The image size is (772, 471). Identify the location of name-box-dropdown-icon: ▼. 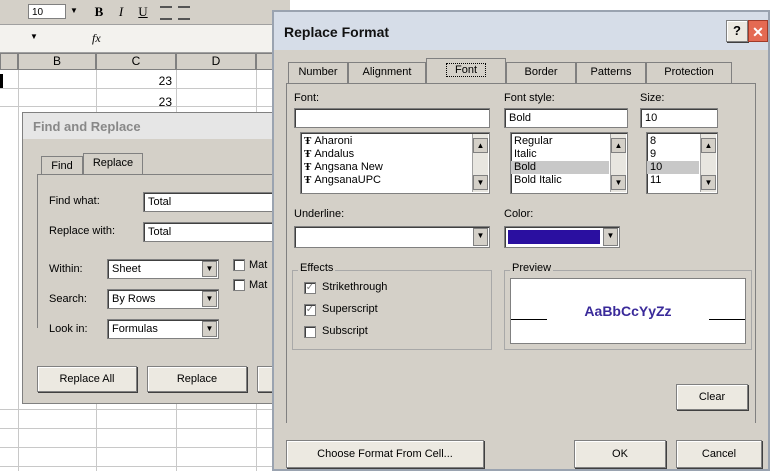
(34, 36).